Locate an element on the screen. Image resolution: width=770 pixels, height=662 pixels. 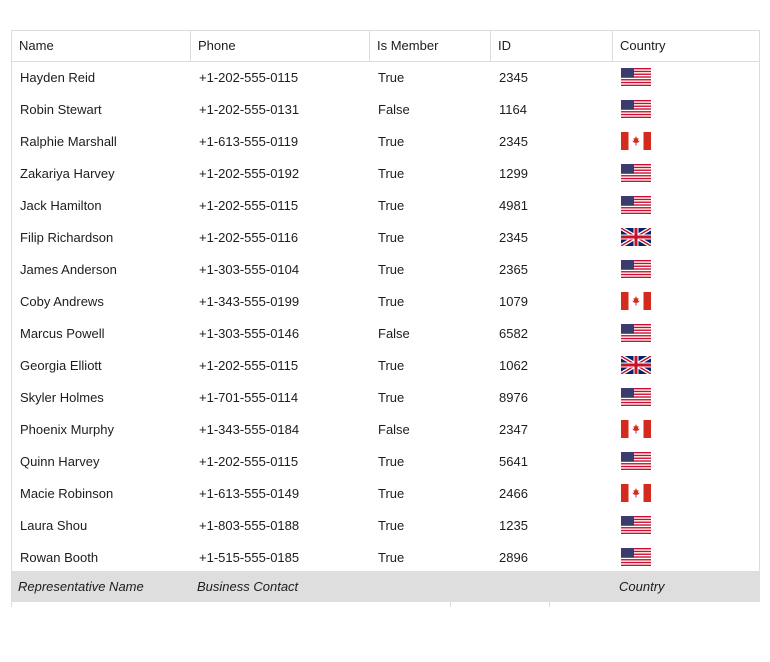
cell-name: Robin Stewart is located at coordinates (61, 109).